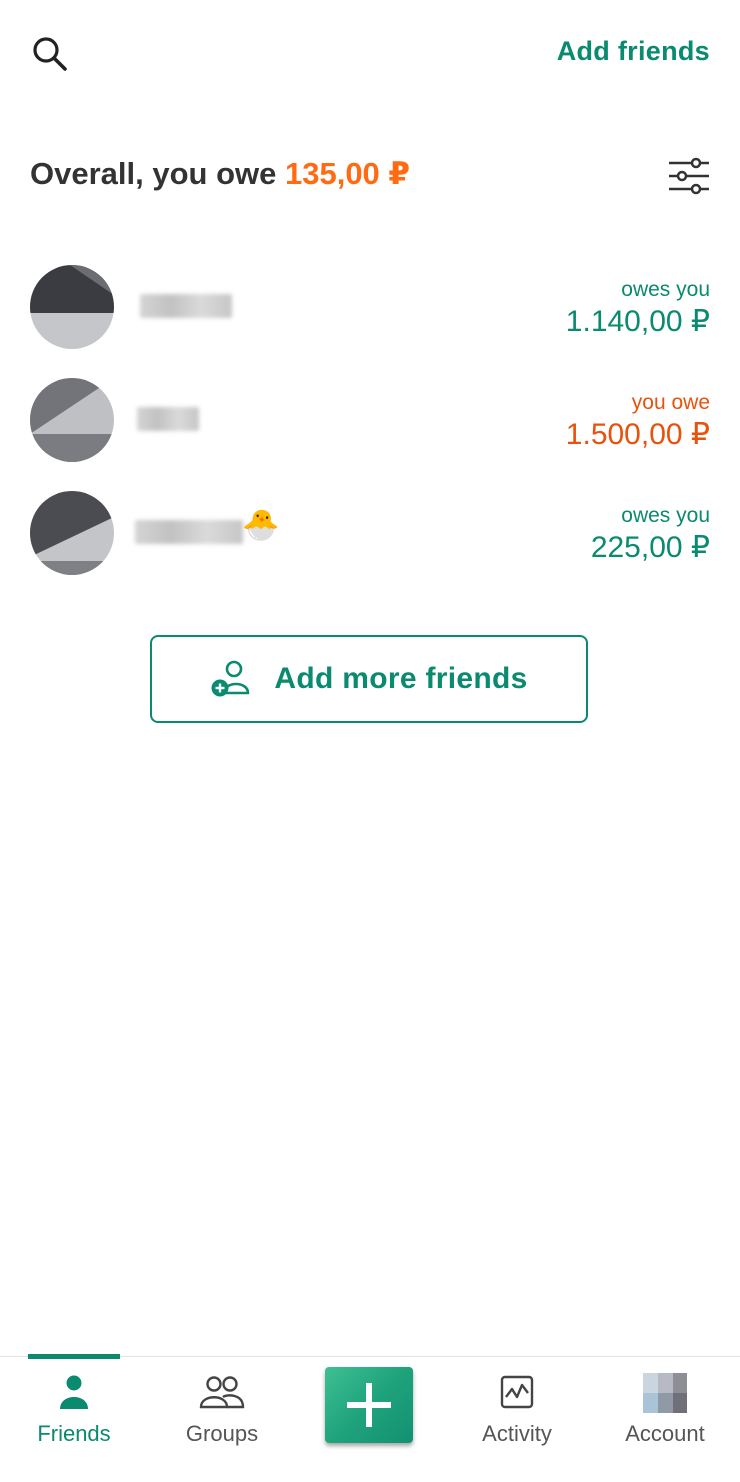  What do you see at coordinates (517, 1392) in the screenshot?
I see `activity-icon` at bounding box center [517, 1392].